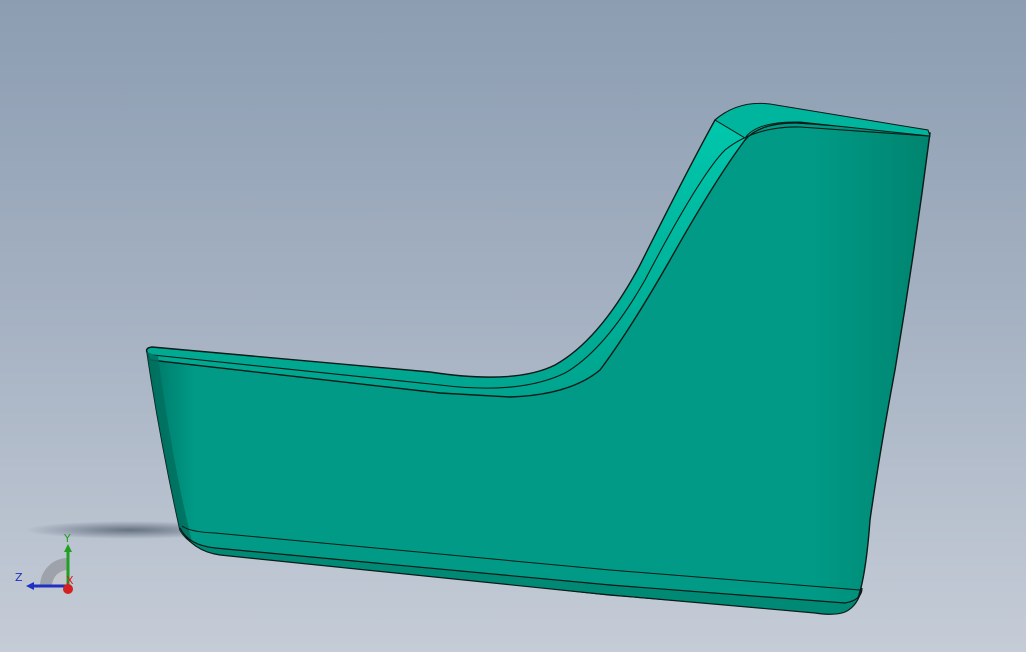  What do you see at coordinates (47, 564) in the screenshot?
I see `orientation-triad: Y Z X` at bounding box center [47, 564].